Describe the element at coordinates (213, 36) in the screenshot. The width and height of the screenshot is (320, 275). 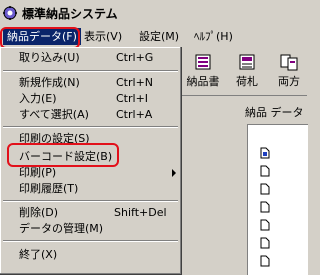
I see `menu-help: ﾍﾙﾌﾟ(H)` at that location.